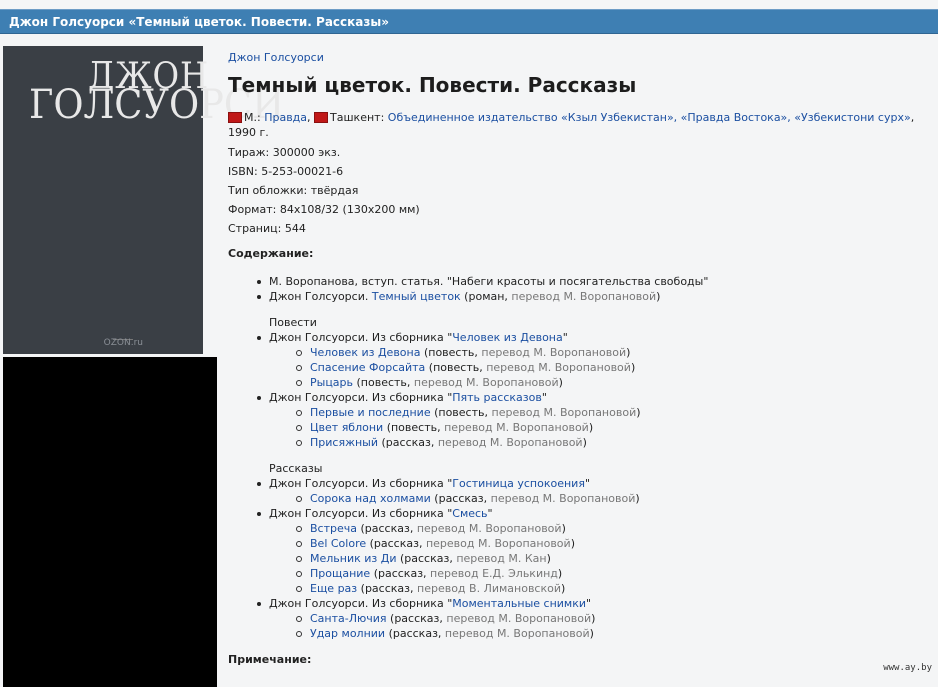 This screenshot has height=687, width=938. I want to click on work-link: Мельник из Ди, so click(353, 558).